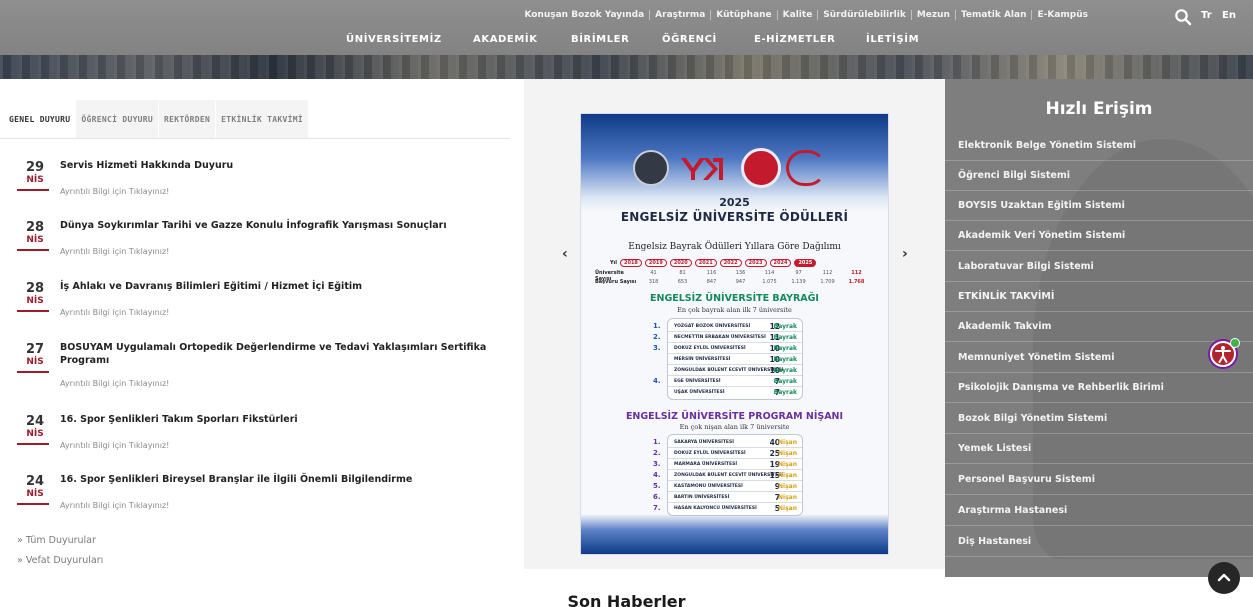 The width and height of the screenshot is (1253, 607). I want to click on quick-access-item: BOYSIS Uzaktan Eğitim Sistemi, so click(1099, 206).